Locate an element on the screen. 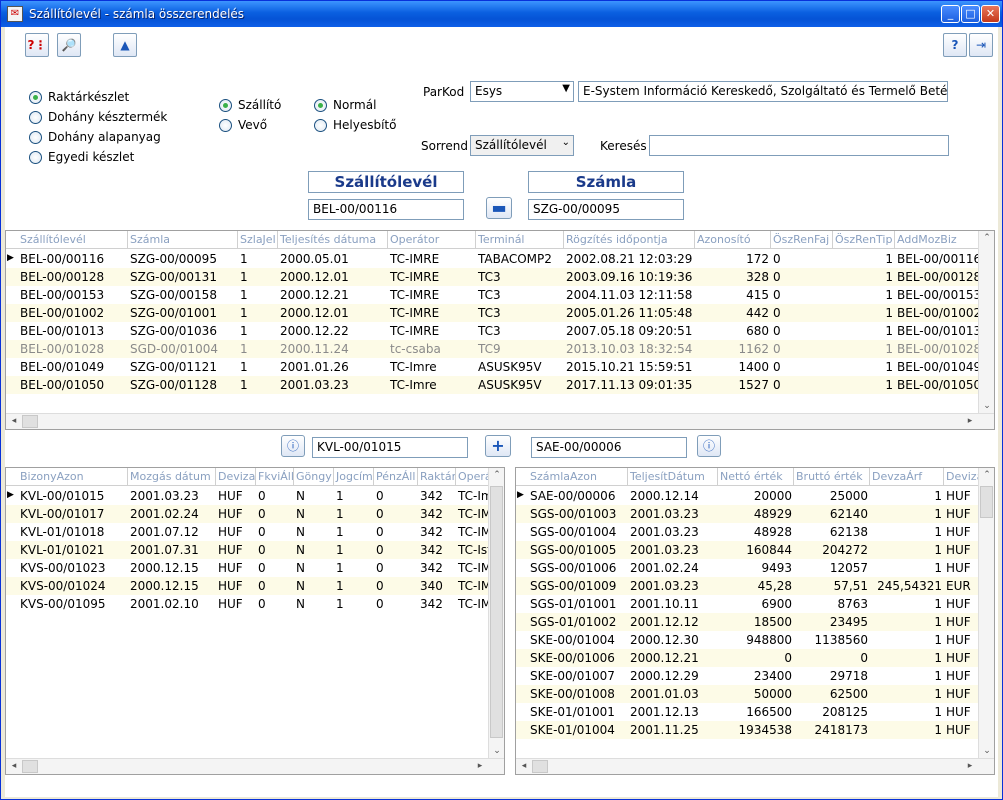  column-header: Terminál is located at coordinates (520, 240).